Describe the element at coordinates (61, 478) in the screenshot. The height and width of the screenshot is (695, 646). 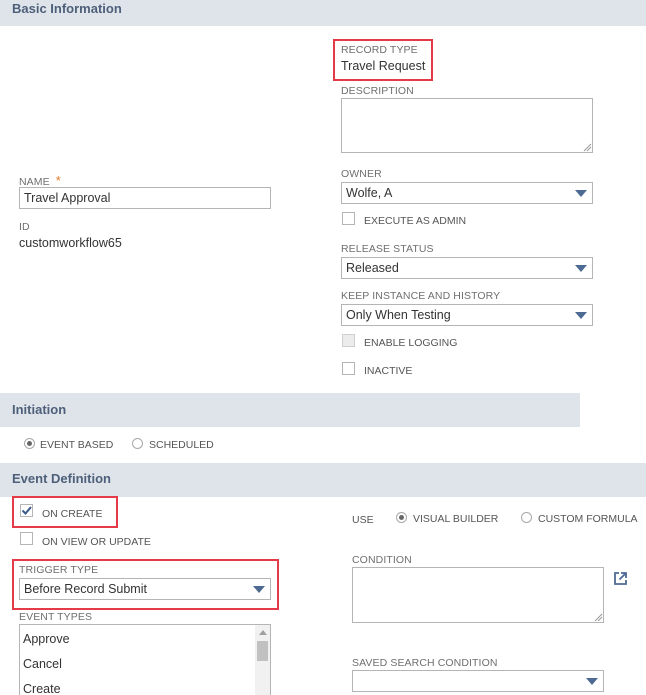
I see `section-title: Event Definition` at that location.